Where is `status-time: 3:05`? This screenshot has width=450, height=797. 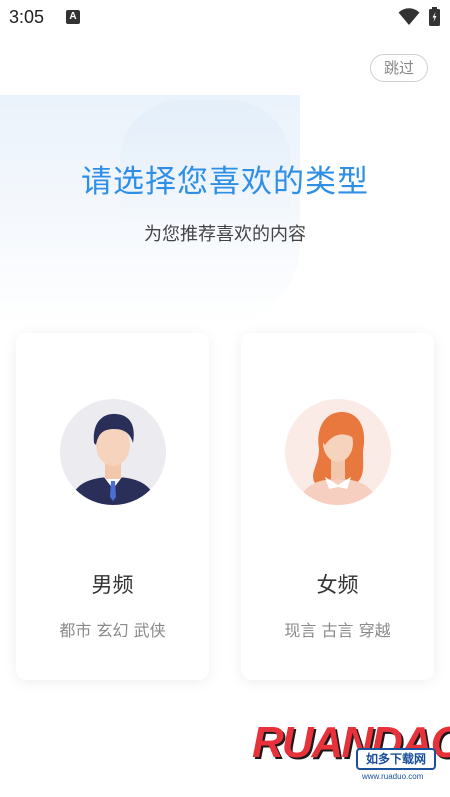 status-time: 3:05 is located at coordinates (27, 17).